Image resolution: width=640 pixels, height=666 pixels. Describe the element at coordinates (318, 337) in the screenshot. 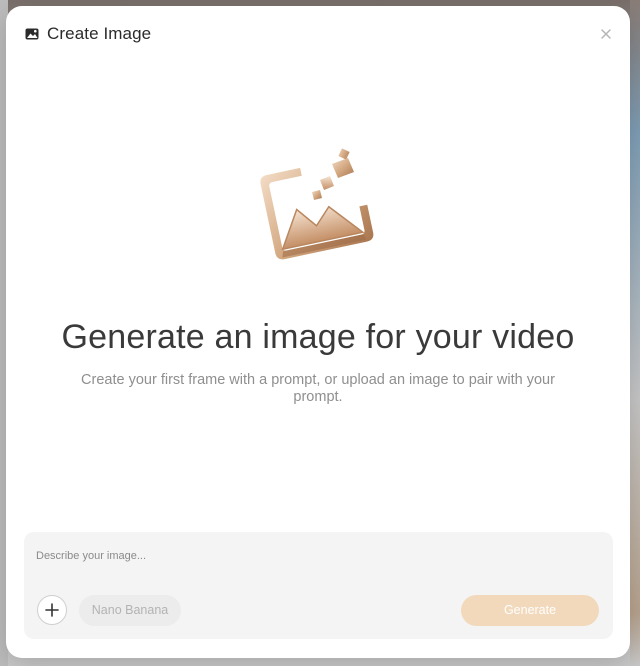

I see `hero-title: Generate an image for your video` at that location.